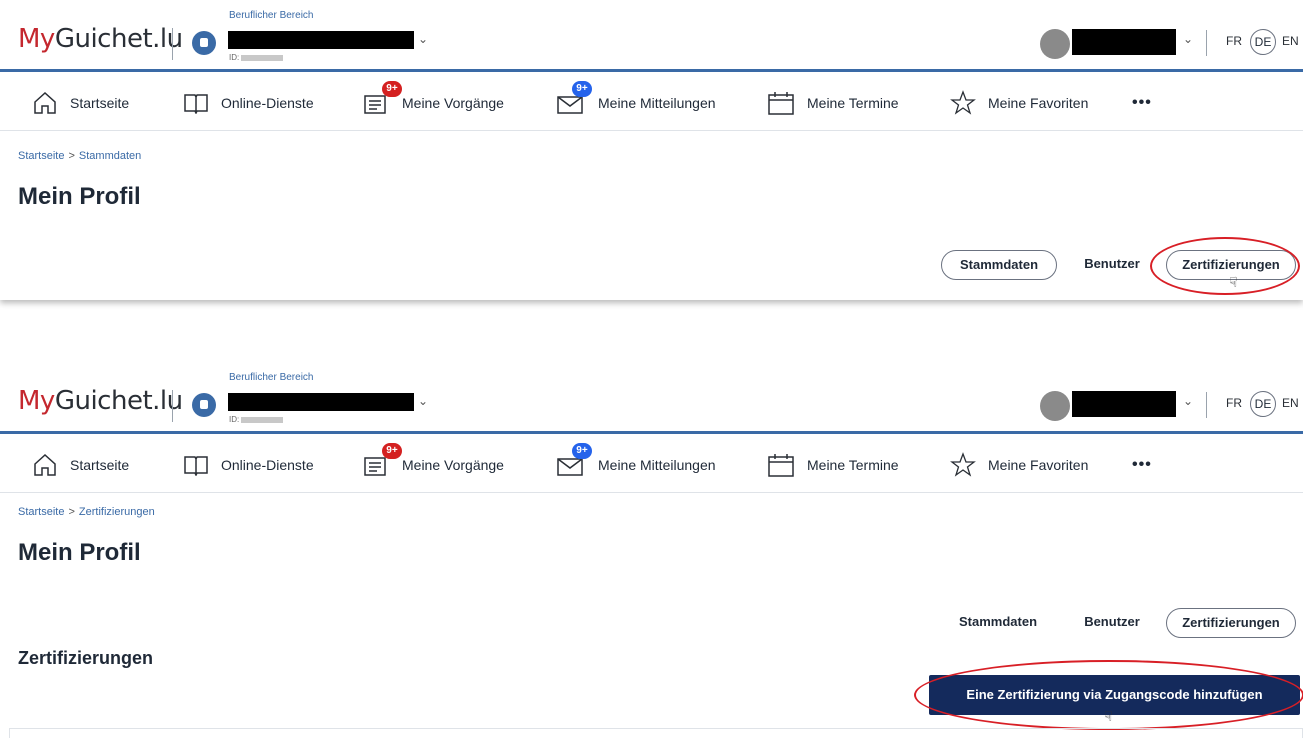 The image size is (1303, 738). What do you see at coordinates (1225, 266) in the screenshot?
I see `highlight-ring` at bounding box center [1225, 266].